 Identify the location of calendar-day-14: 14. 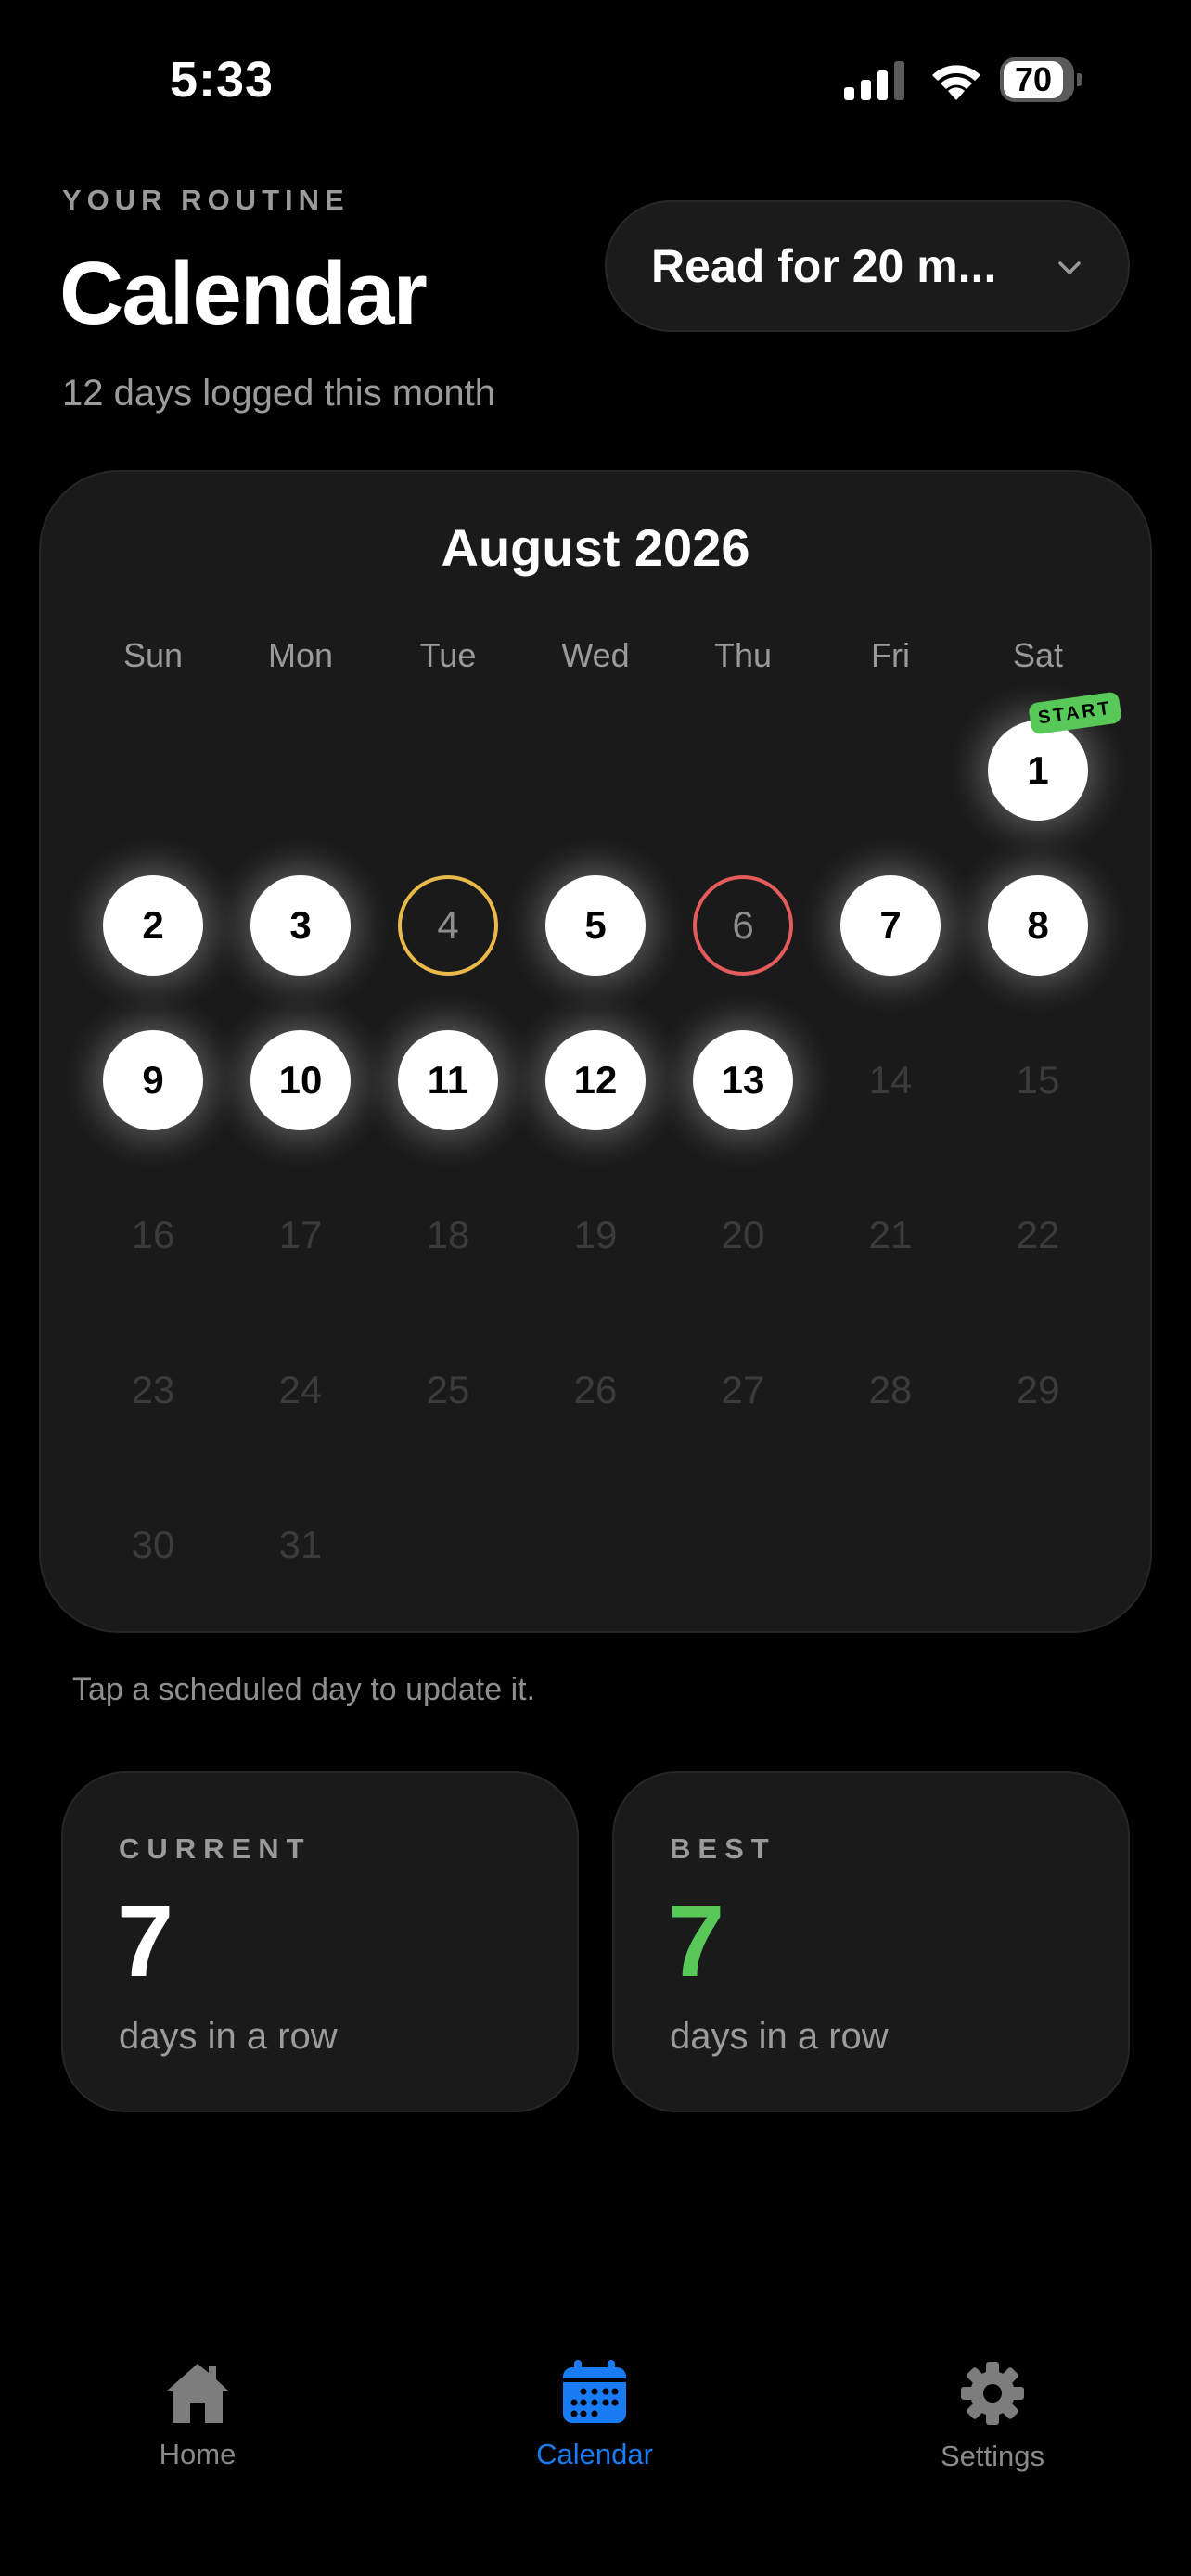
(890, 1080).